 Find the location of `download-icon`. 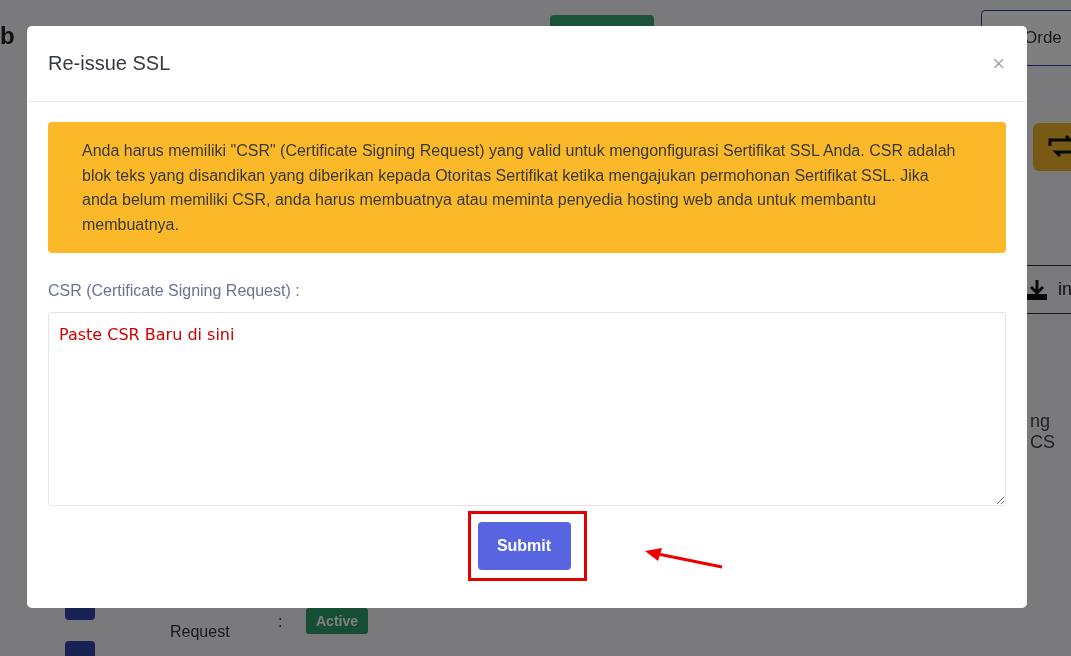

download-icon is located at coordinates (1037, 289).